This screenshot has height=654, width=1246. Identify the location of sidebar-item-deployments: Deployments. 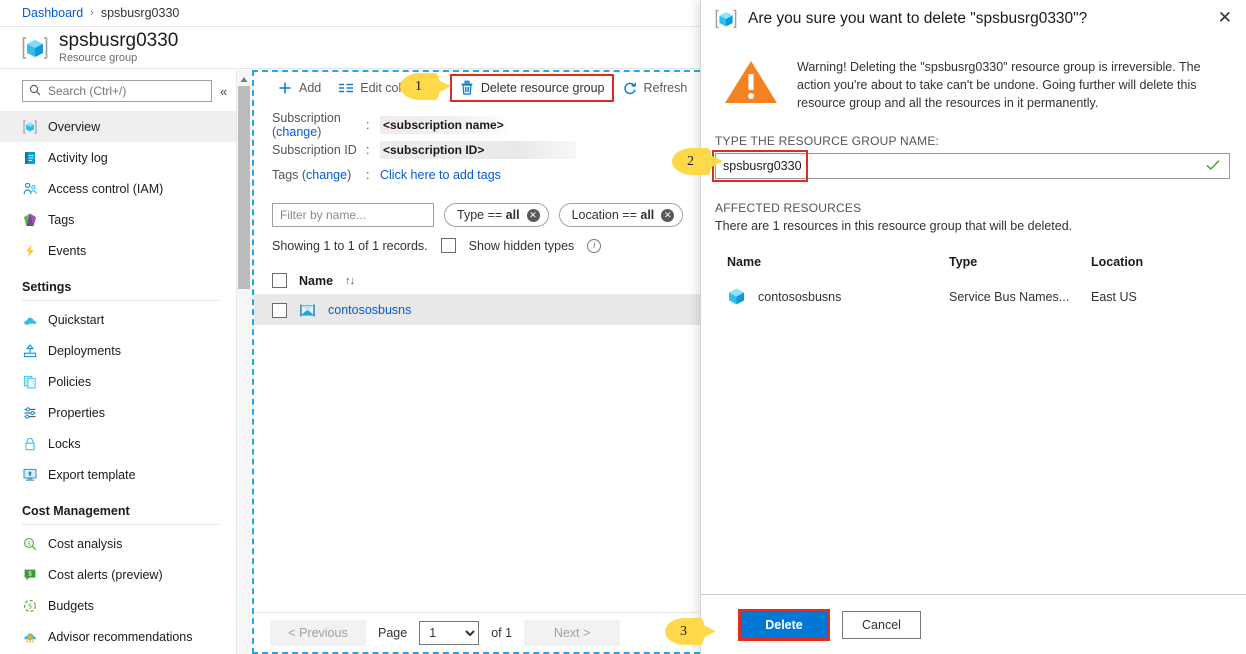
(118, 350).